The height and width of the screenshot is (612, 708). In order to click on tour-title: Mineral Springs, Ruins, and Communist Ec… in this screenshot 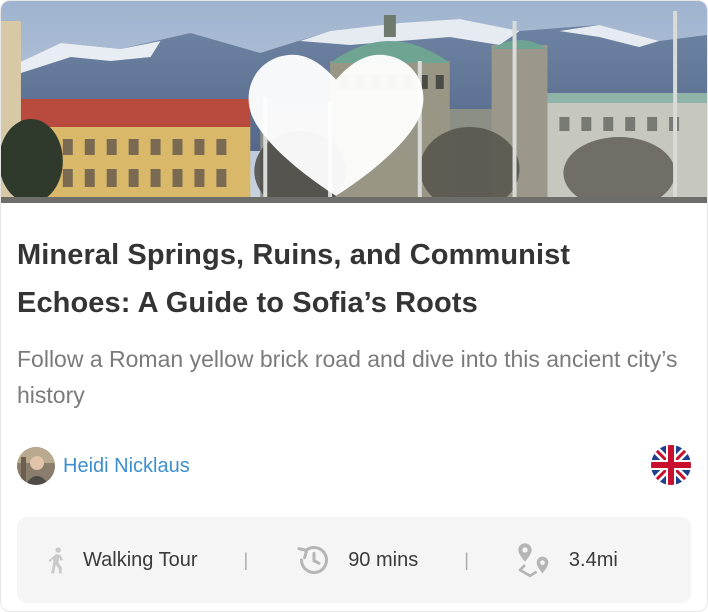, I will do `click(354, 279)`.